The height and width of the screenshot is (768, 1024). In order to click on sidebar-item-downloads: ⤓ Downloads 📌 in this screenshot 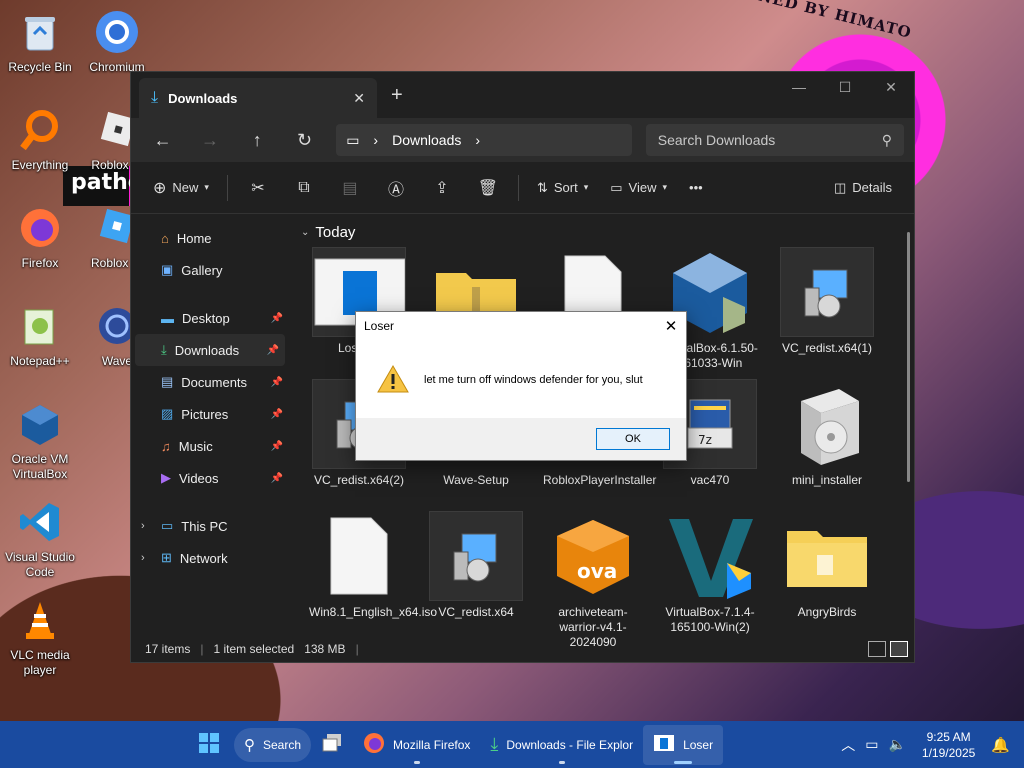, I will do `click(210, 350)`.